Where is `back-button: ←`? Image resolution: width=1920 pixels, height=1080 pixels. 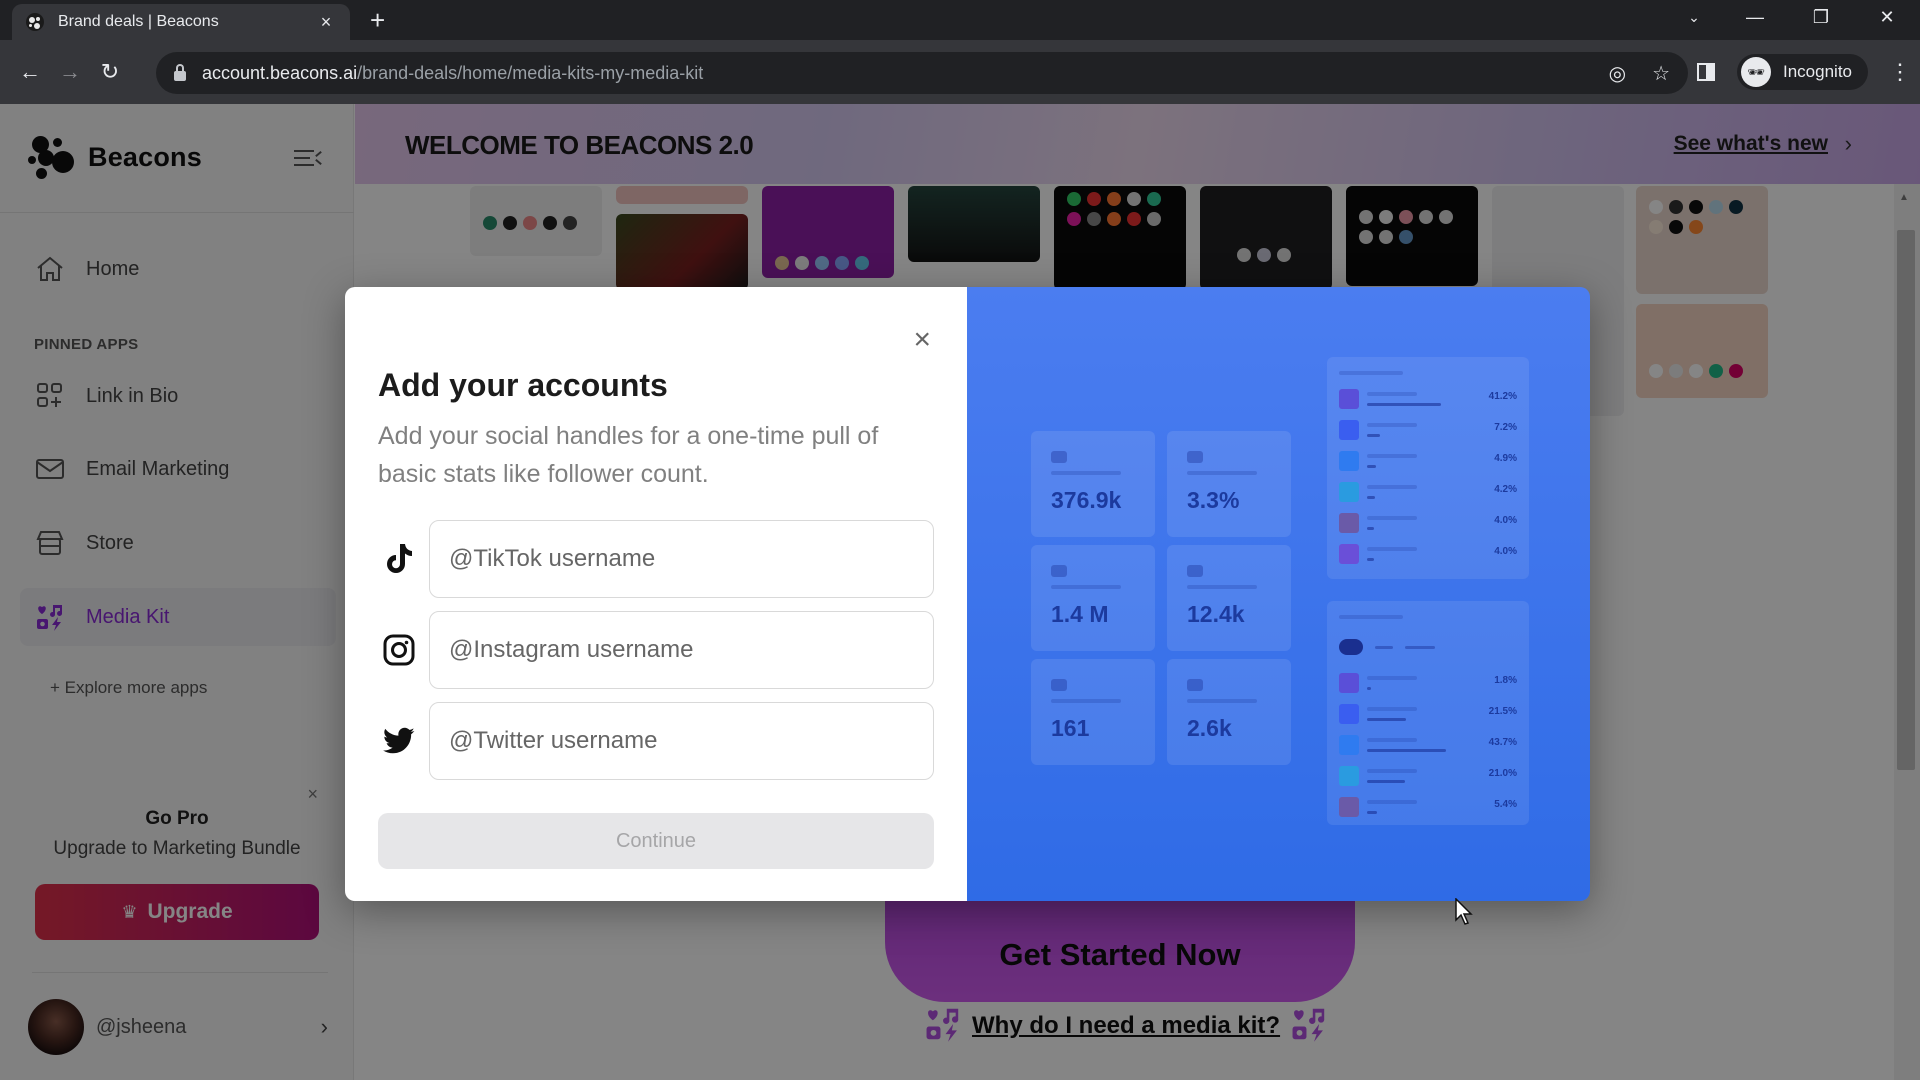 back-button: ← is located at coordinates (30, 72).